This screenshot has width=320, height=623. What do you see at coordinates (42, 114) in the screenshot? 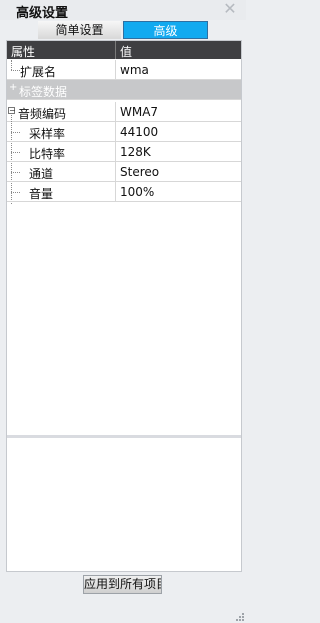
I see `property-name: 音频编码` at bounding box center [42, 114].